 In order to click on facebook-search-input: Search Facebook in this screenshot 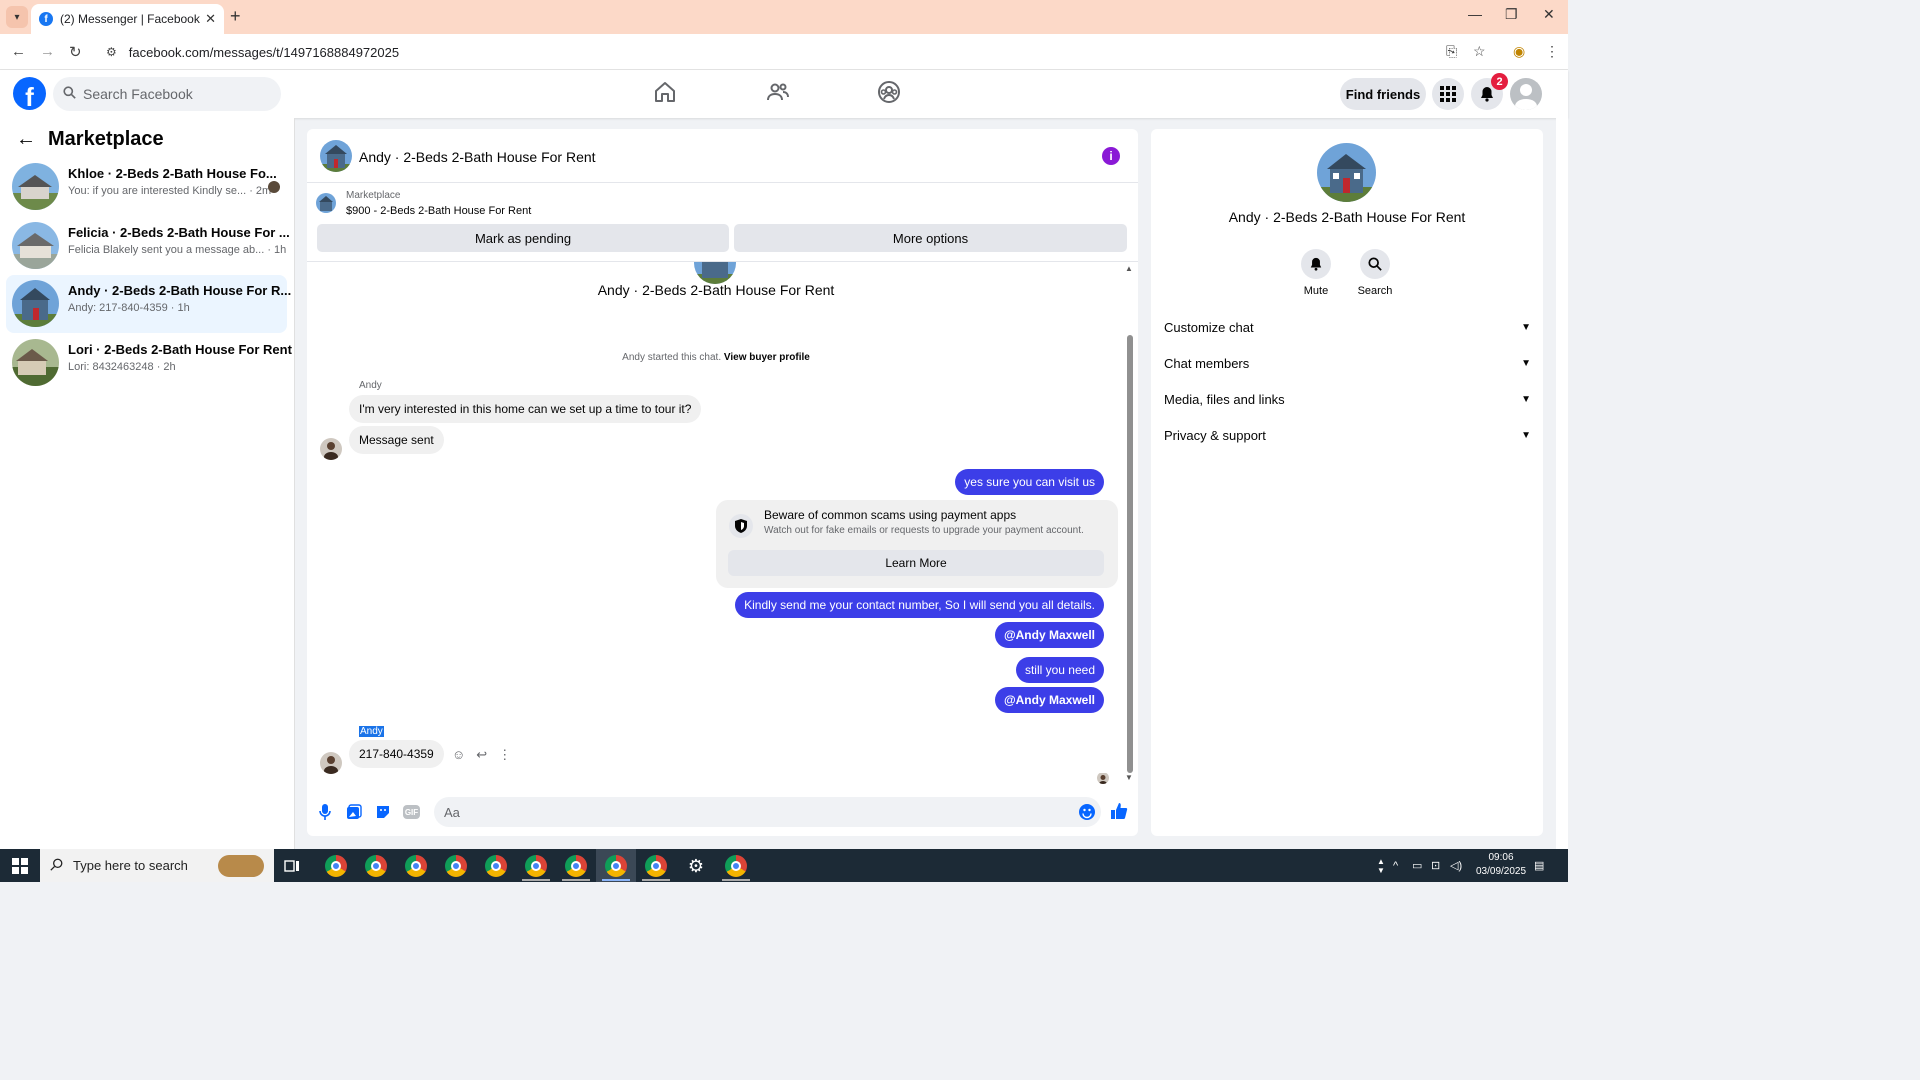, I will do `click(167, 94)`.